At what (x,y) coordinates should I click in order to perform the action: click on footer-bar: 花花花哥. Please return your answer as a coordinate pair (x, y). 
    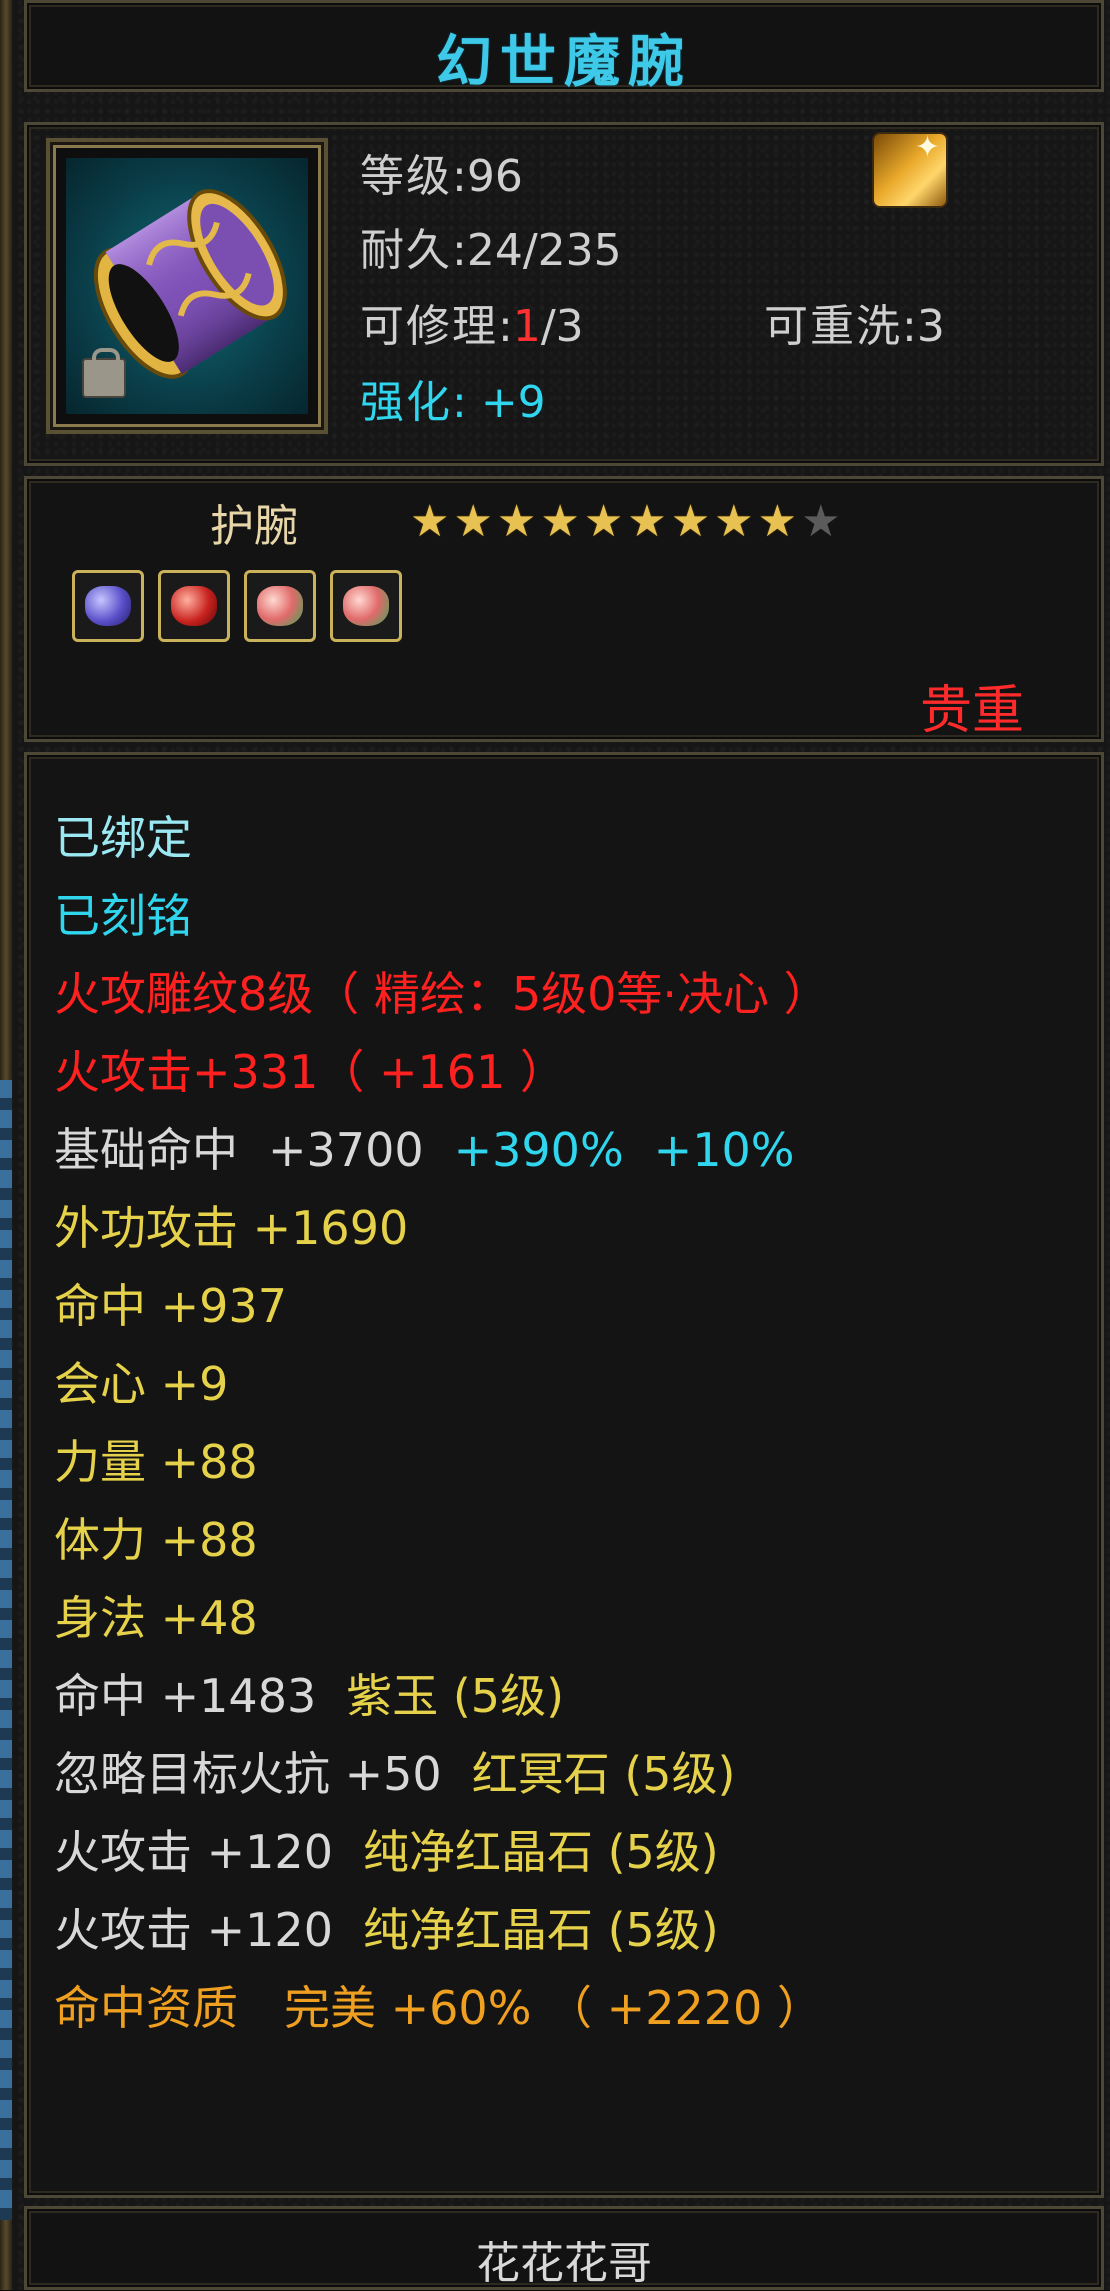
    Looking at the image, I should click on (564, 2248).